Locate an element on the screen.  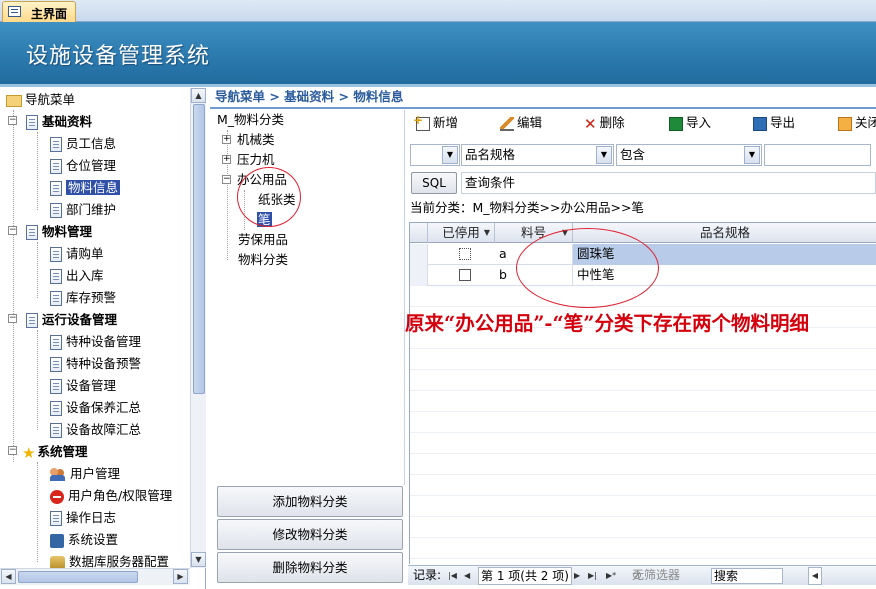
new-button: 新增 is located at coordinates (435, 121).